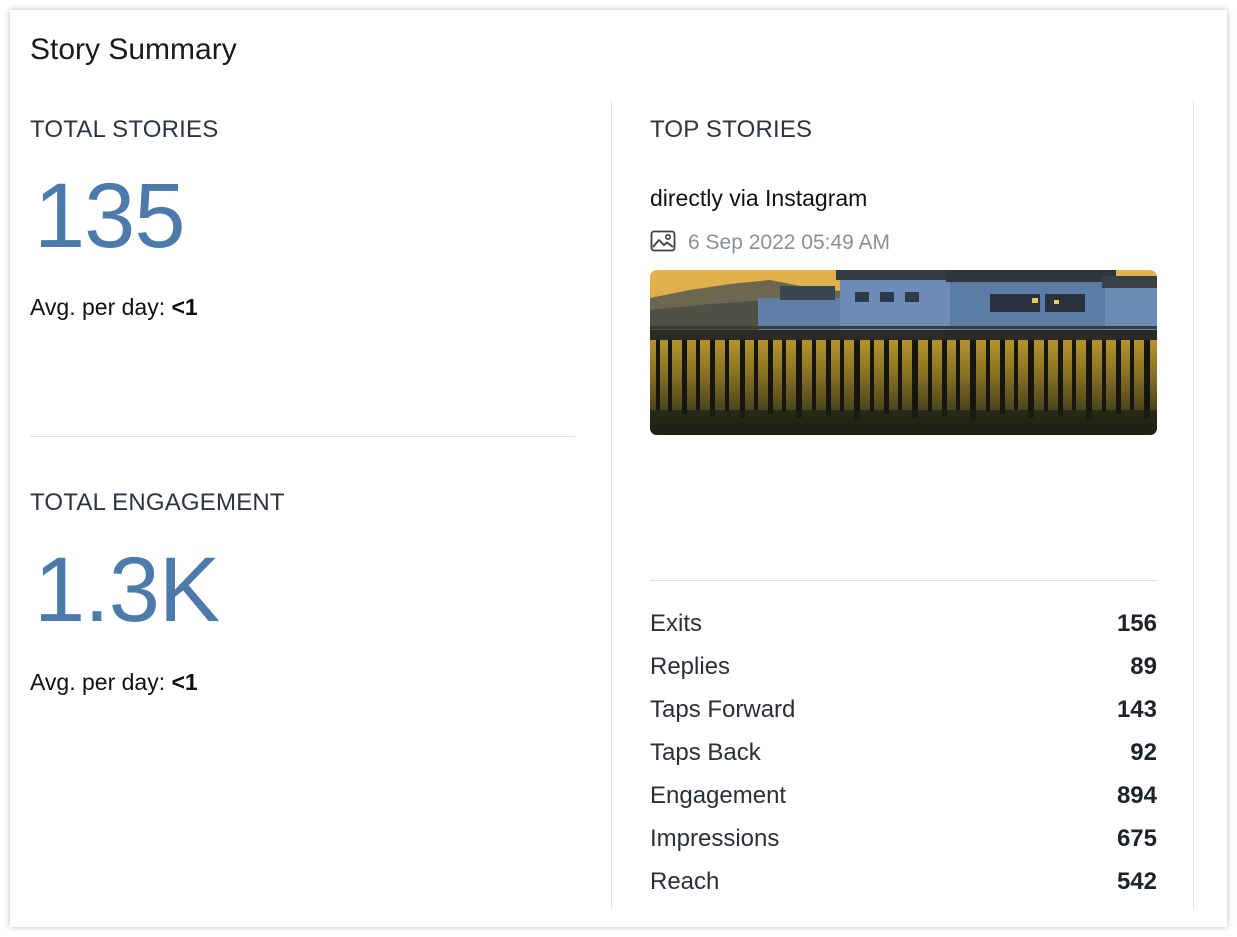 This screenshot has width=1237, height=937. I want to click on metric-row-engagement: Engagement 894, so click(903, 795).